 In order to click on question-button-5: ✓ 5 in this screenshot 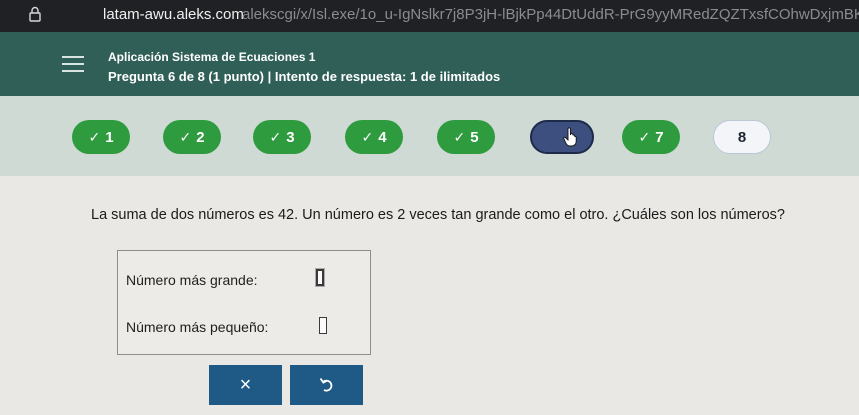, I will do `click(466, 137)`.